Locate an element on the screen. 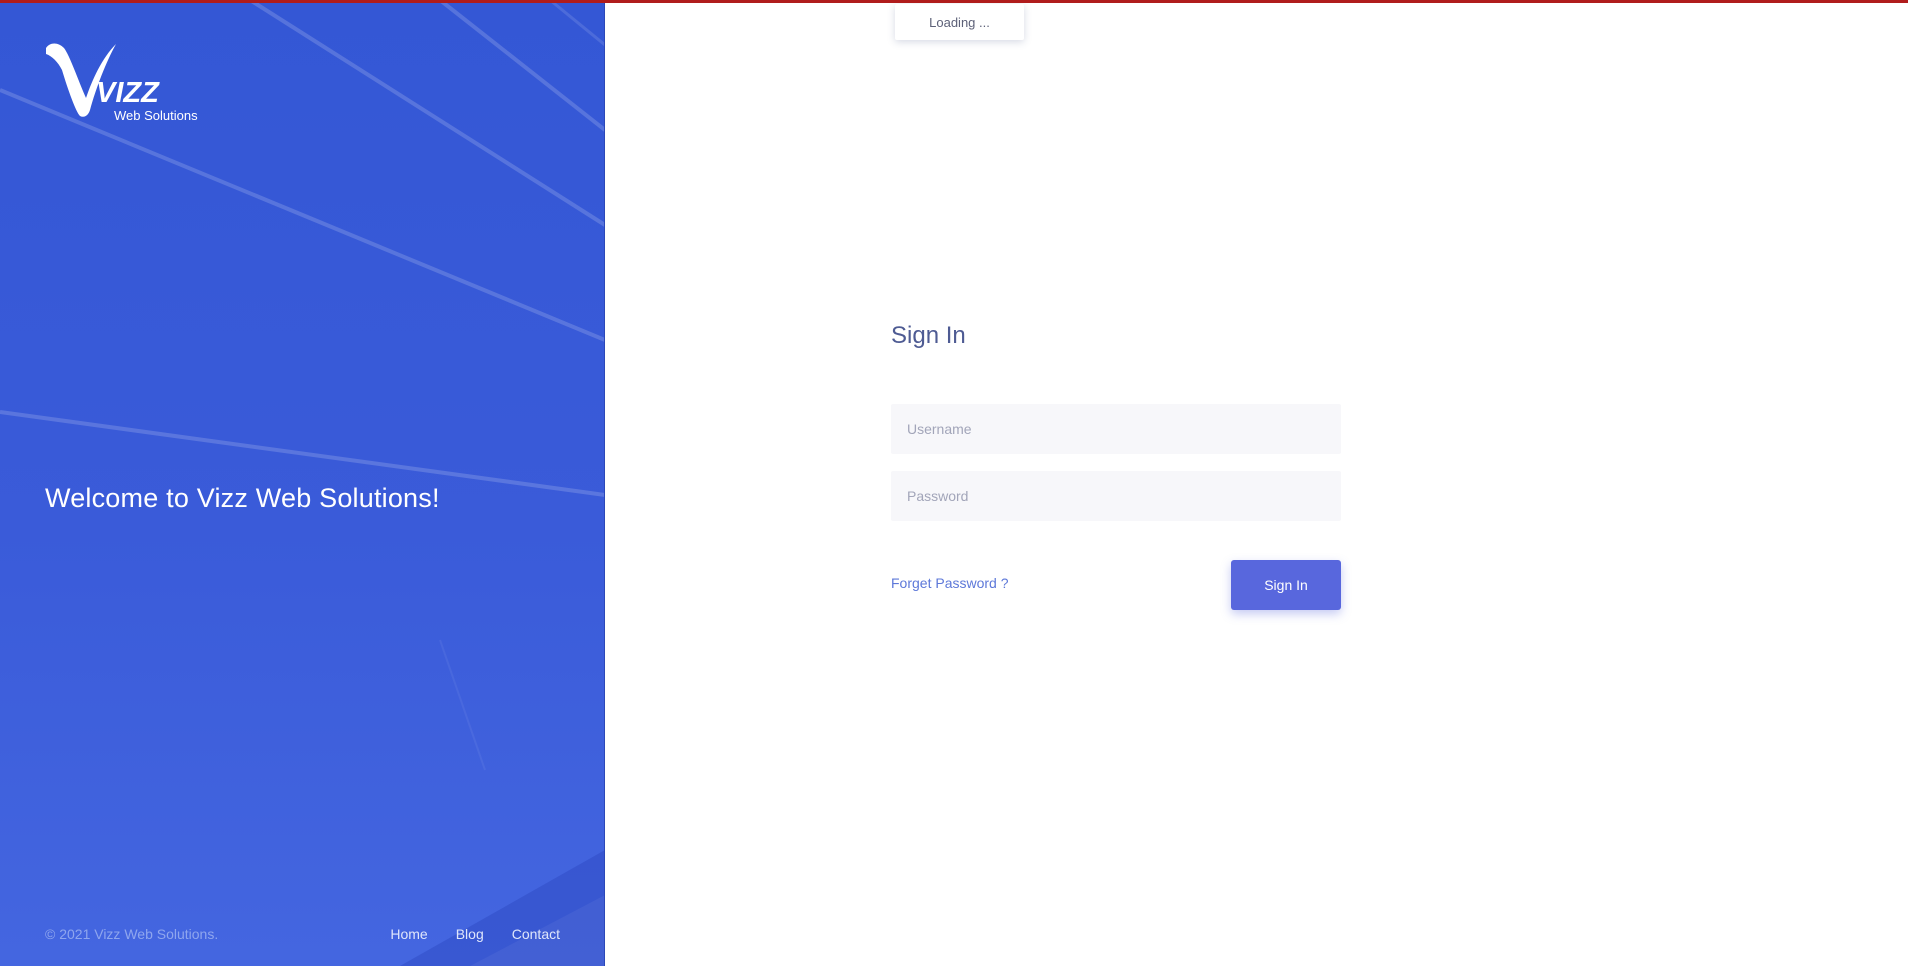 This screenshot has width=1908, height=966. vizz-logo: VIZZ Web Solutions is located at coordinates (122, 83).